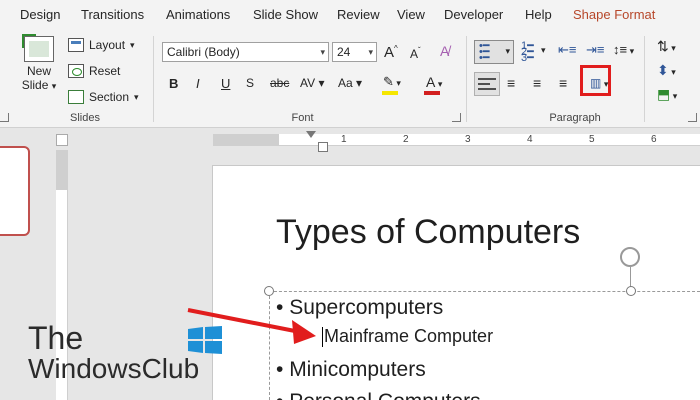 The image size is (700, 400). What do you see at coordinates (456, 117) in the screenshot?
I see `font-dialog-launcher-icon` at bounding box center [456, 117].